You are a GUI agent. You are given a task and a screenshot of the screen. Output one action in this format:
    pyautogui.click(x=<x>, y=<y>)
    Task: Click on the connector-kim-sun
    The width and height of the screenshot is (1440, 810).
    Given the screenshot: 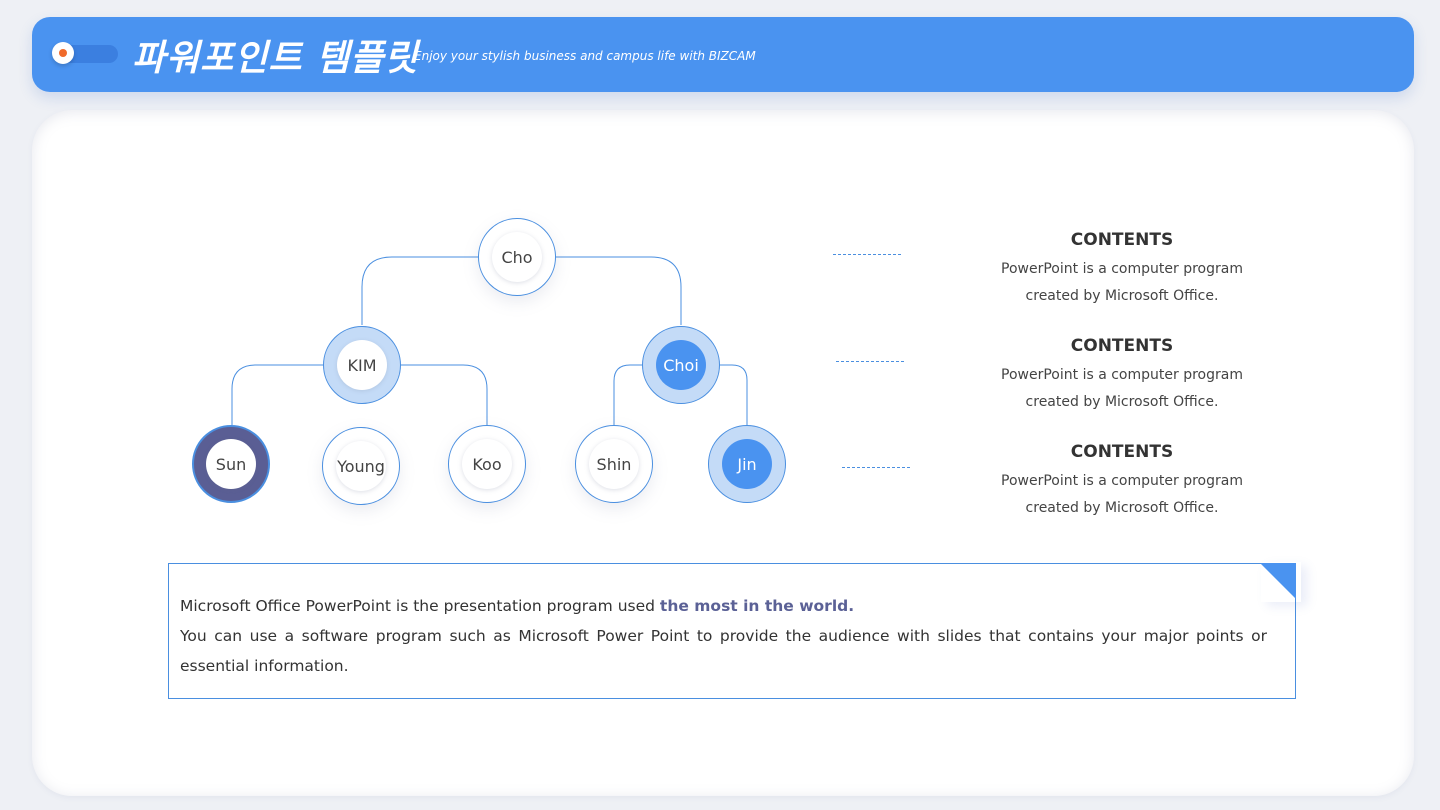 What is the action you would take?
    pyautogui.click(x=277, y=394)
    